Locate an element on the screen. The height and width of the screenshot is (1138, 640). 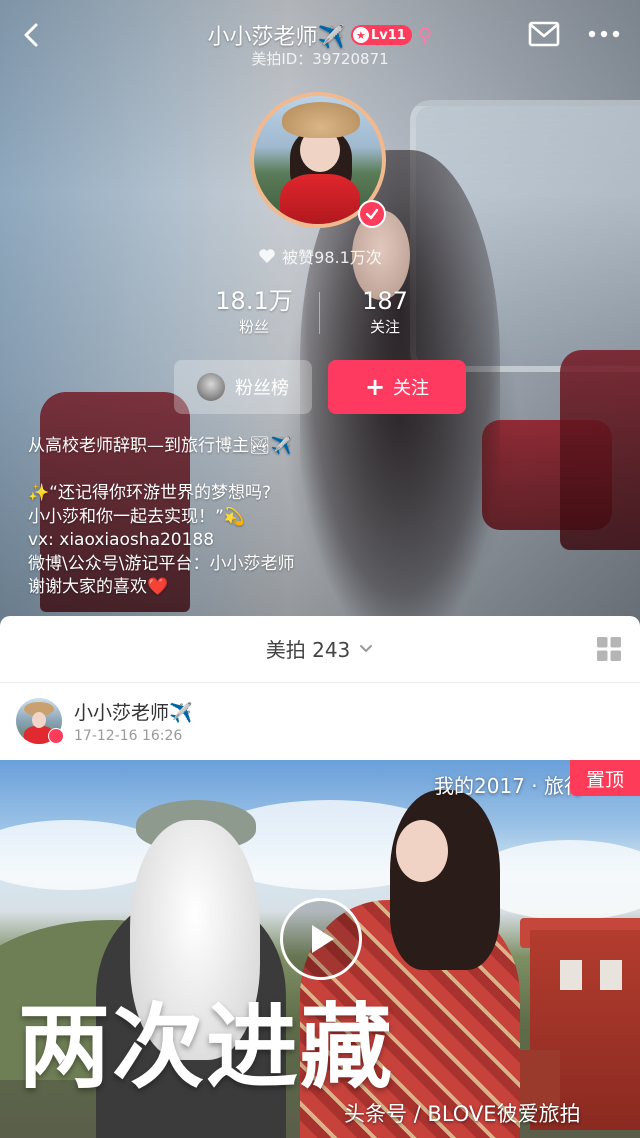
bio-line-blank is located at coordinates (263, 471).